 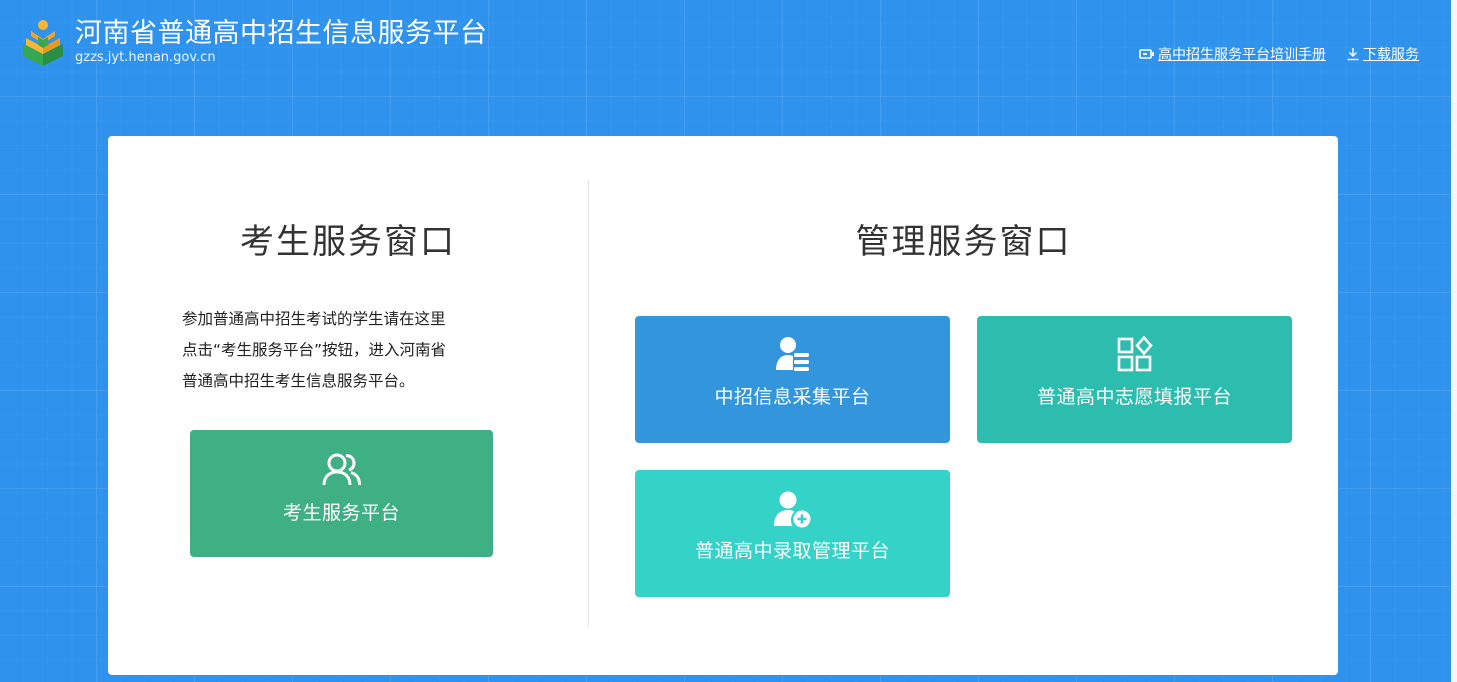 What do you see at coordinates (341, 469) in the screenshot?
I see `users-icon` at bounding box center [341, 469].